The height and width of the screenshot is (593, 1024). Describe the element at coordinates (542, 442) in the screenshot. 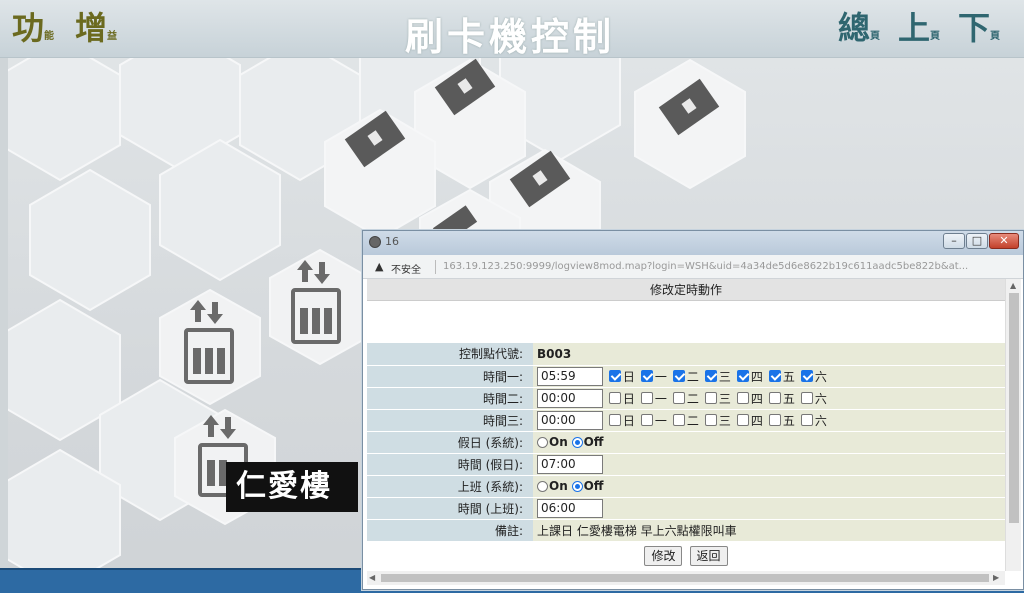

I see `holiday-on-radio` at that location.